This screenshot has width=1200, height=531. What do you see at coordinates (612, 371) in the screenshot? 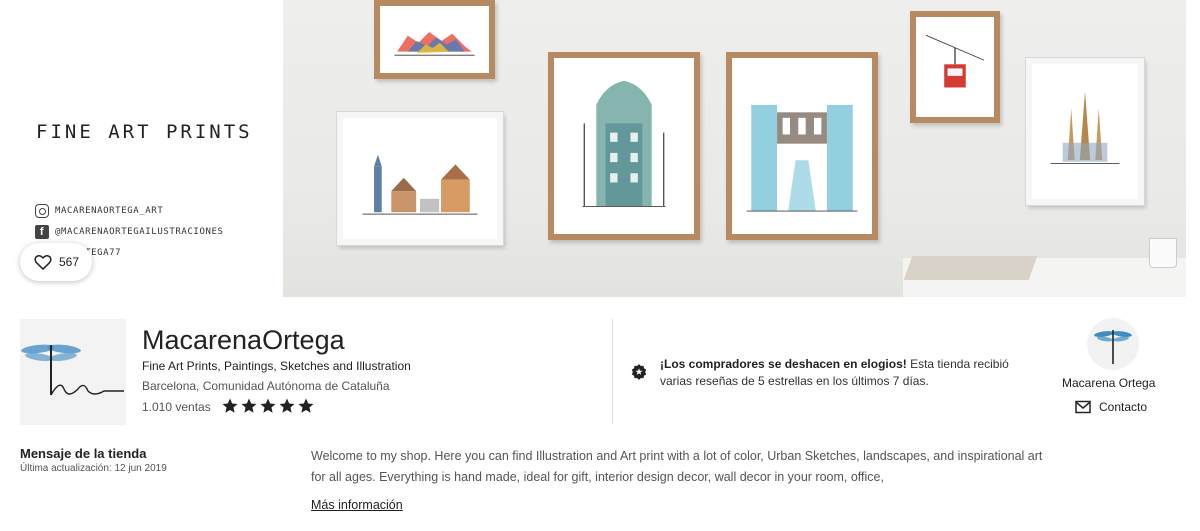
I see `divider` at bounding box center [612, 371].